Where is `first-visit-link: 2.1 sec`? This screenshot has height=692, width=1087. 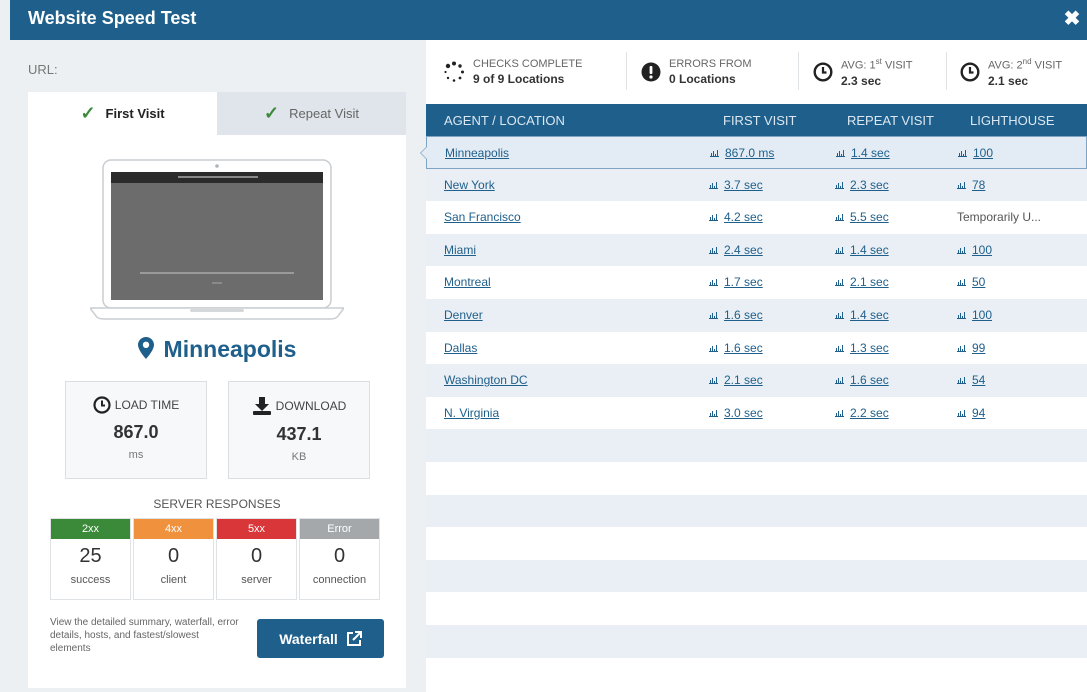 first-visit-link: 2.1 sec is located at coordinates (743, 380).